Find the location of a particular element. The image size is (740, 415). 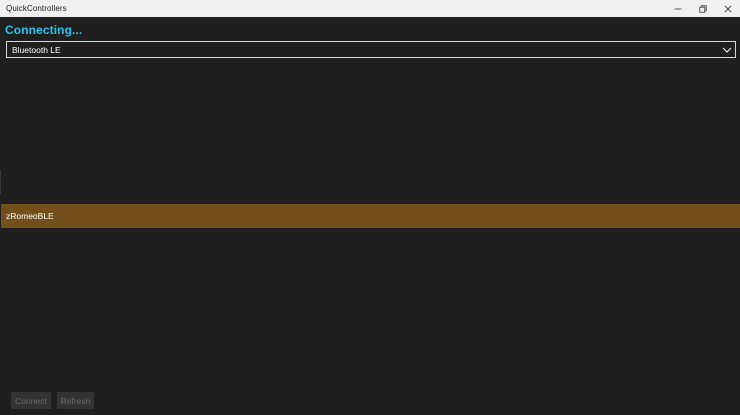

maximize-button is located at coordinates (702, 8).